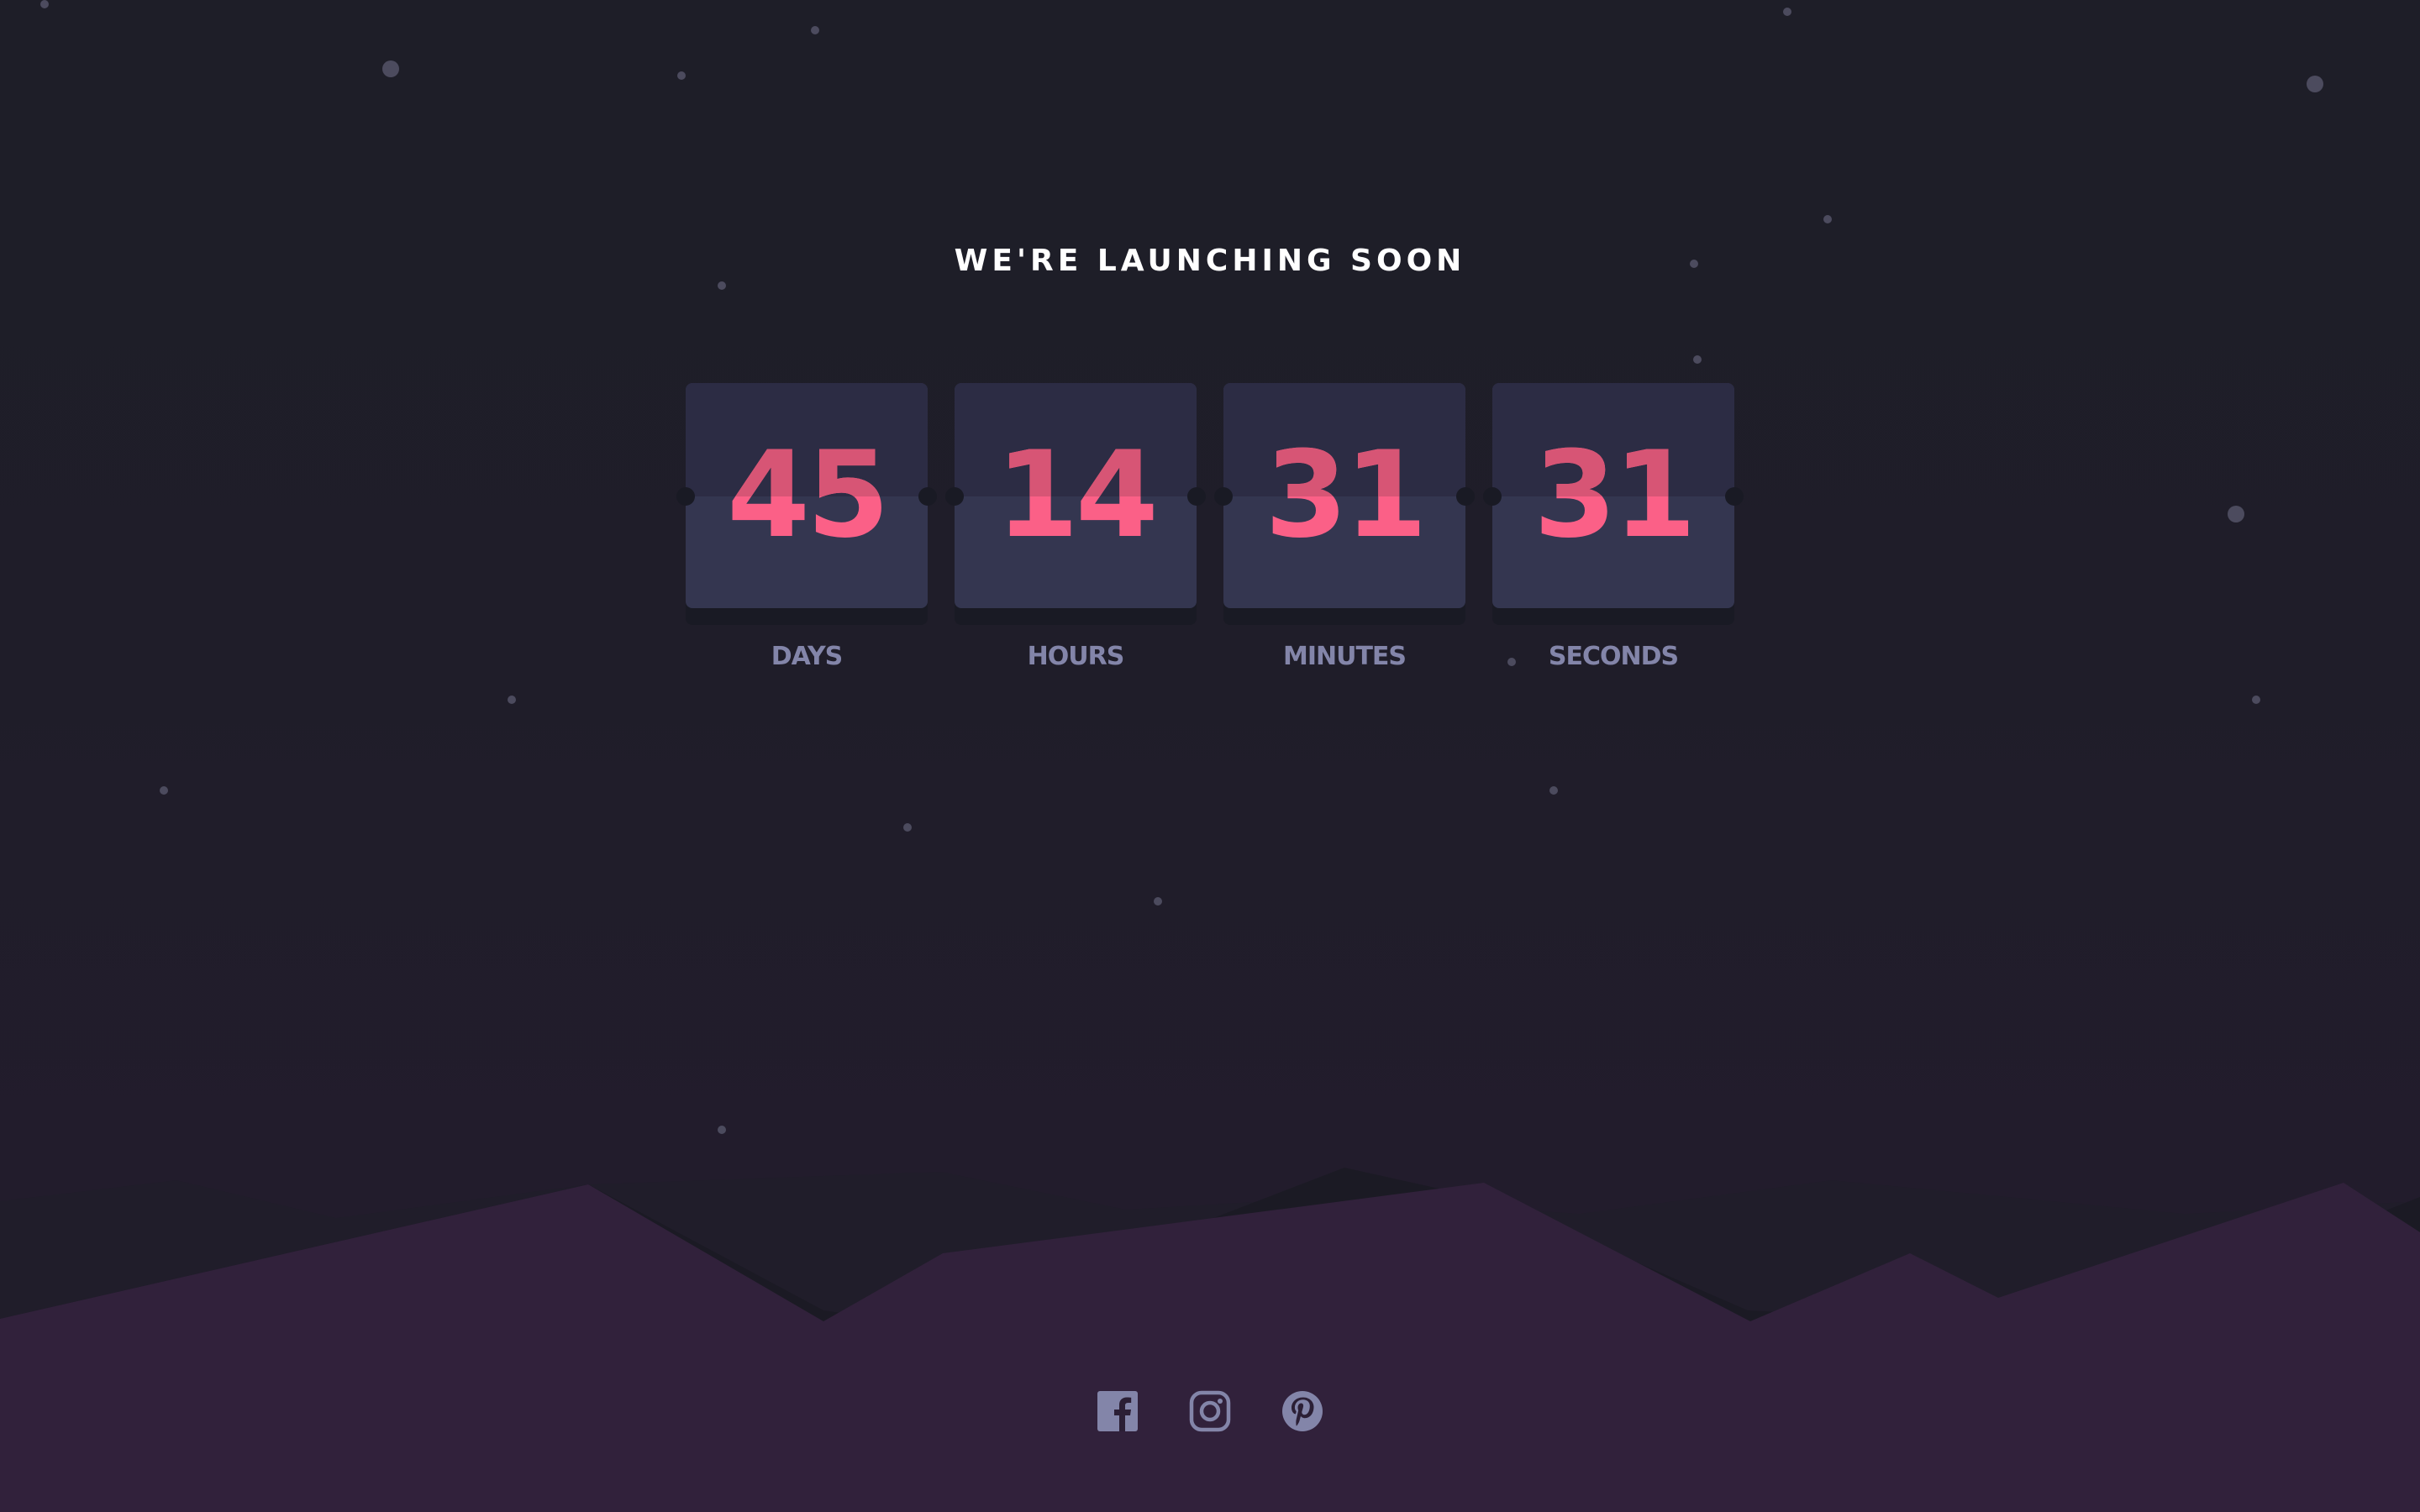 The width and height of the screenshot is (2420, 1512). I want to click on flip-card-face: 45 45, so click(807, 495).